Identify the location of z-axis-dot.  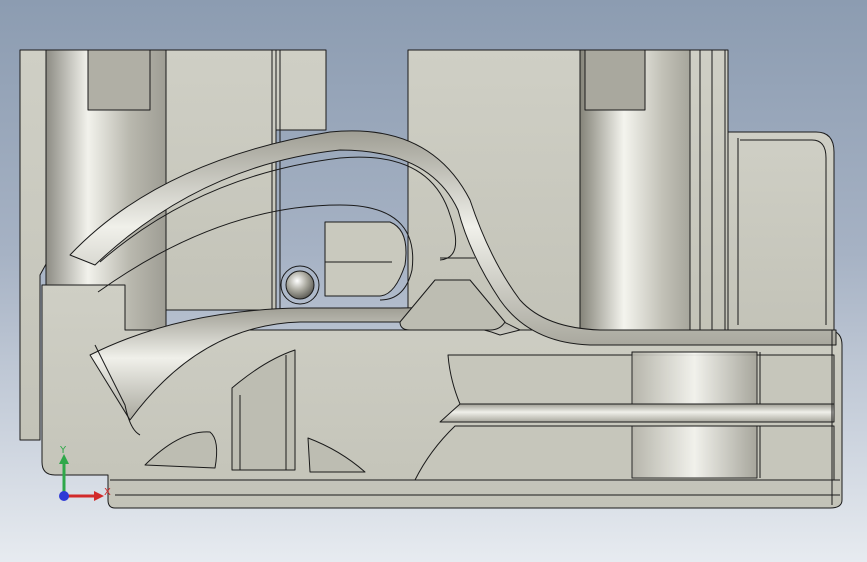
(64, 496).